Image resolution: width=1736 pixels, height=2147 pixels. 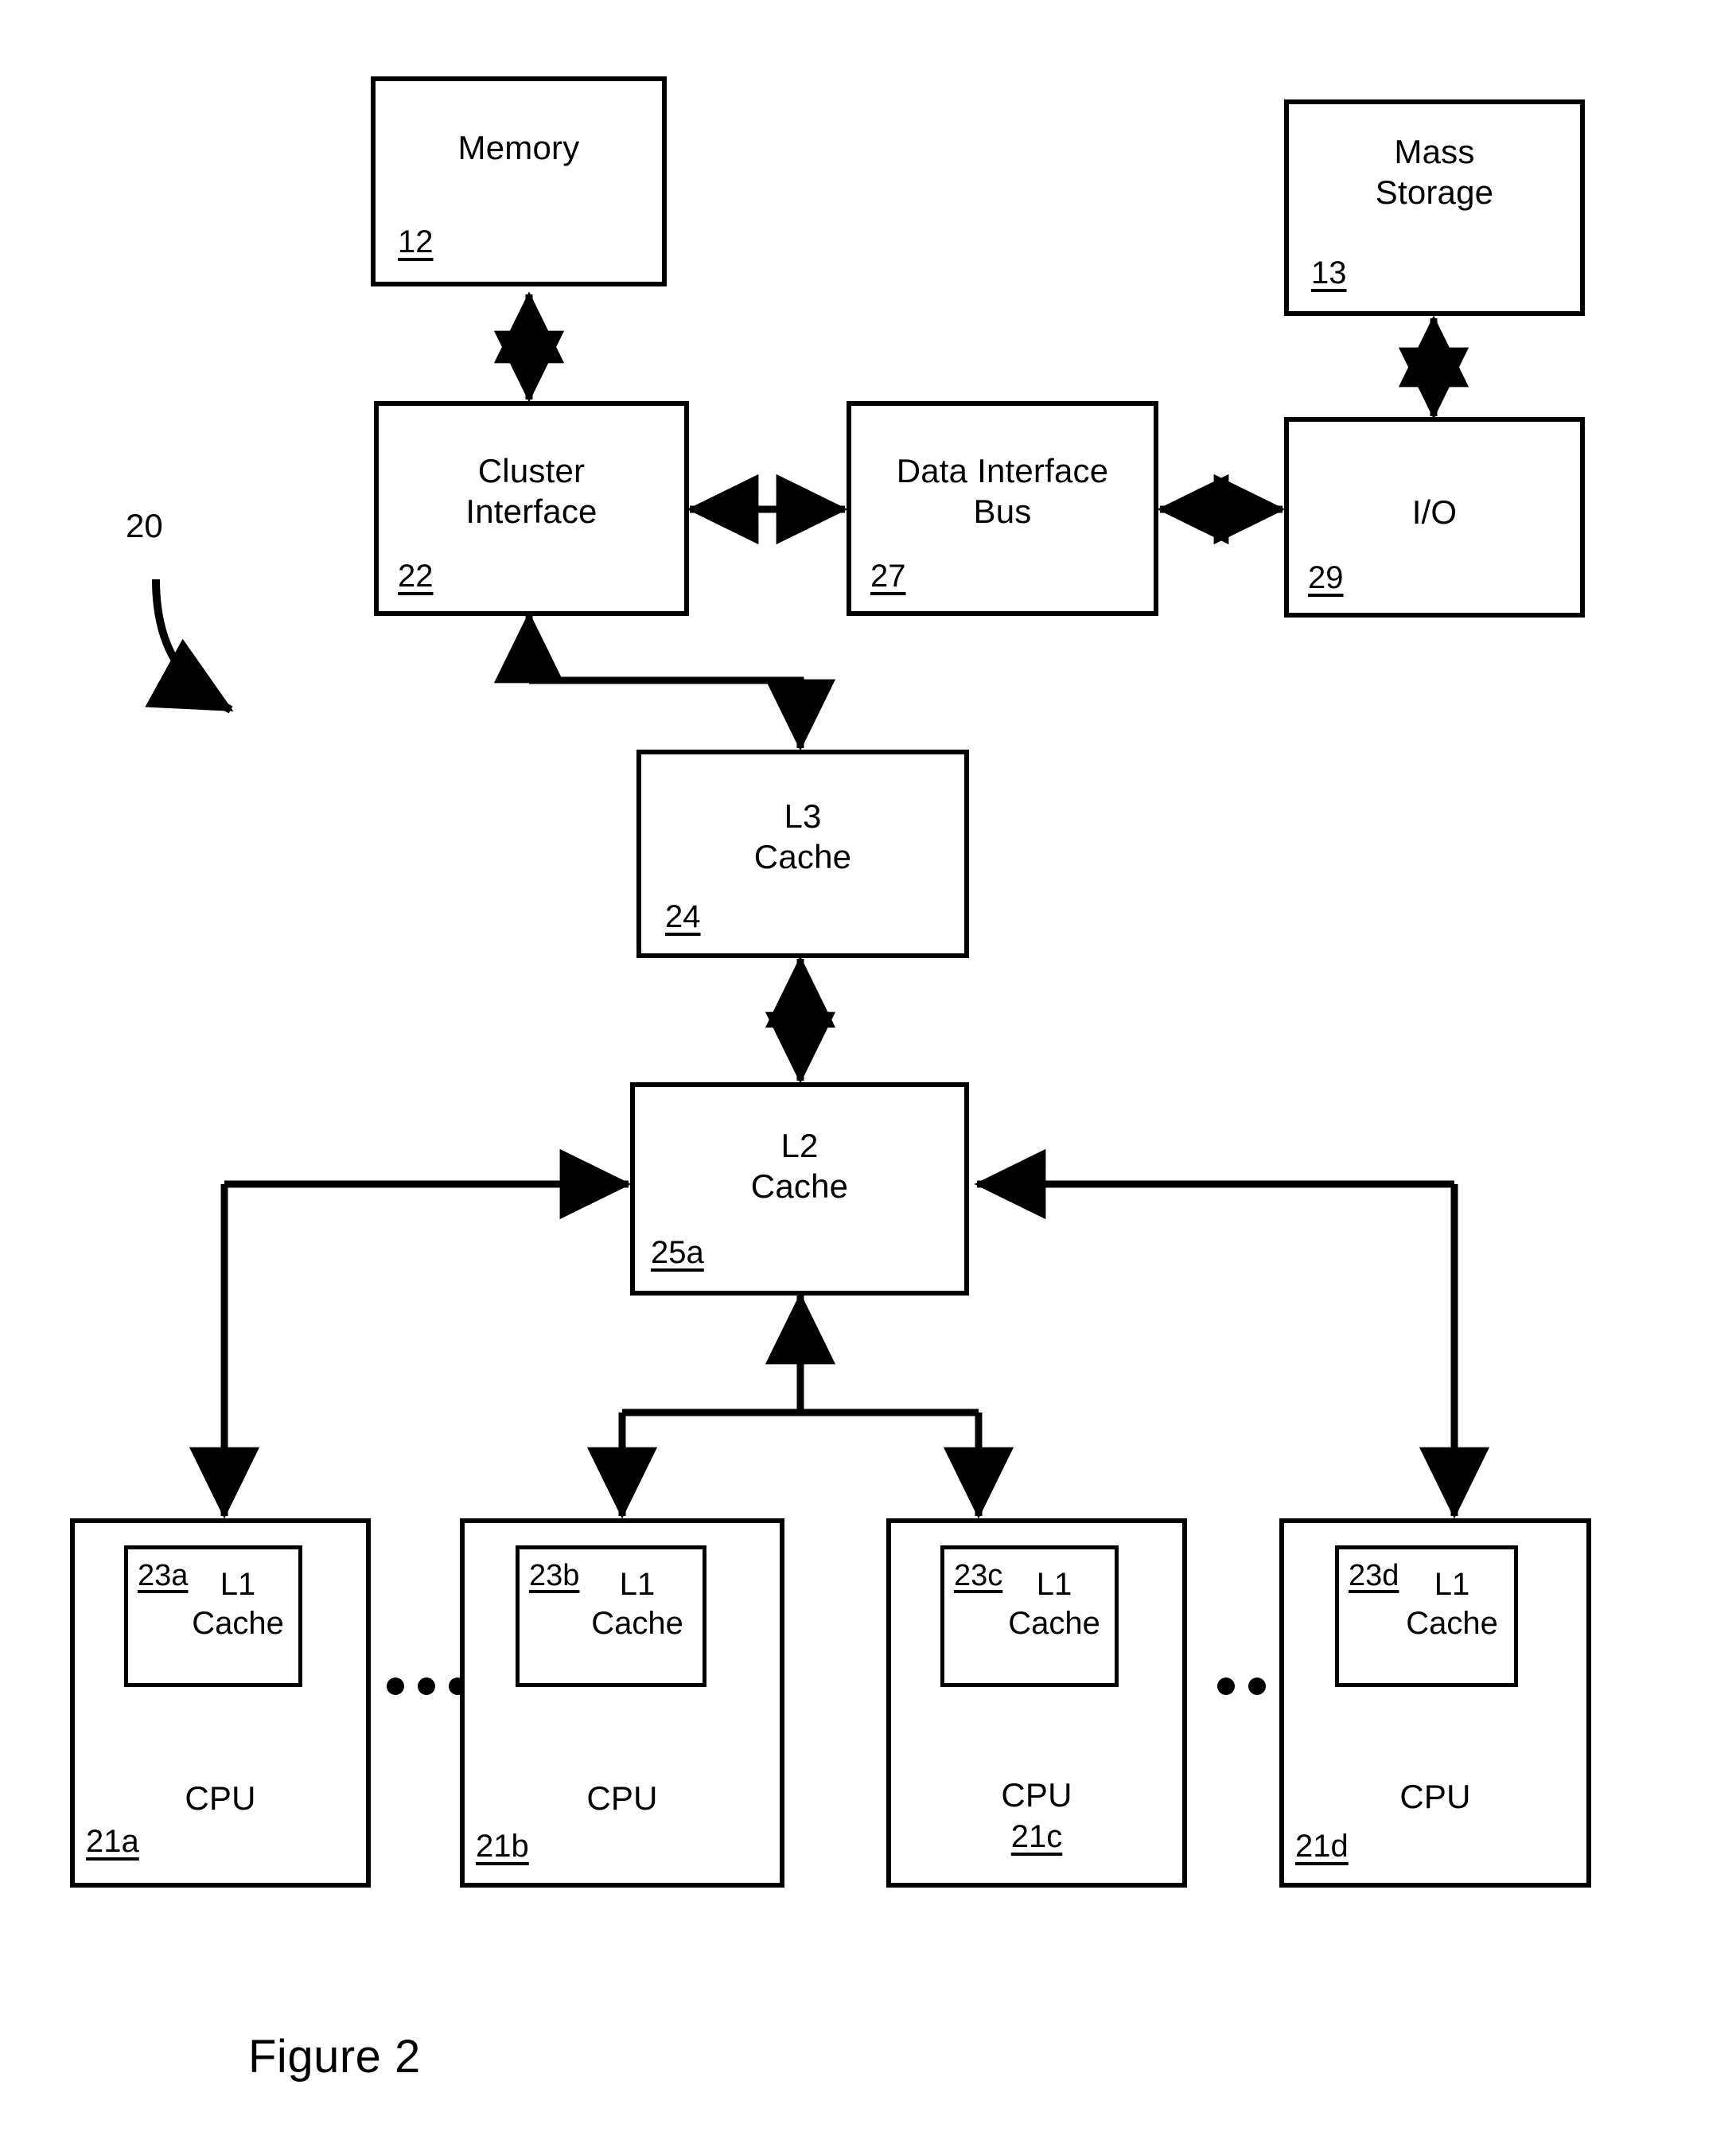 I want to click on block-cpu-b: 23b L1 Cache CPU 21b, so click(x=622, y=1703).